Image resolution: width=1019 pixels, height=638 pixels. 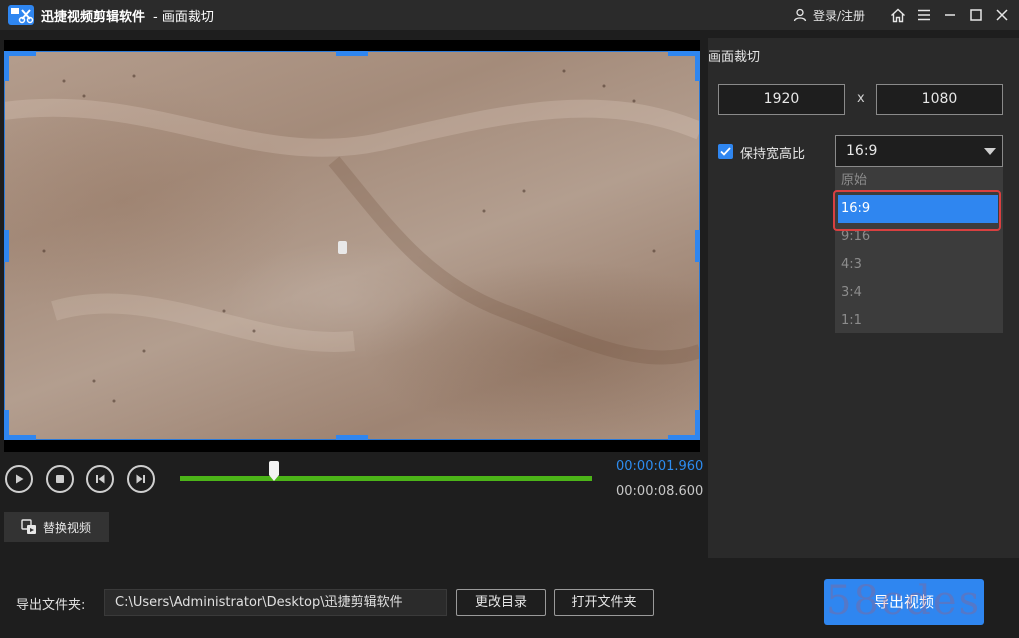 I want to click on width-input: 1920, so click(x=781, y=99).